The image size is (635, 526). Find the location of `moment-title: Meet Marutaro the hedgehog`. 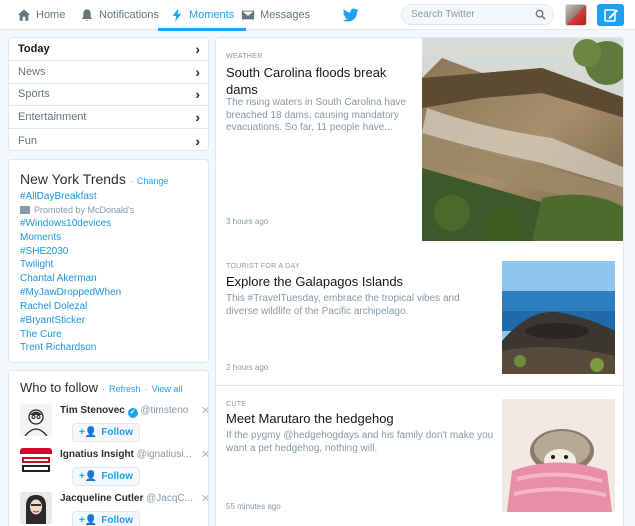

moment-title: Meet Marutaro the hedgehog is located at coordinates (361, 418).